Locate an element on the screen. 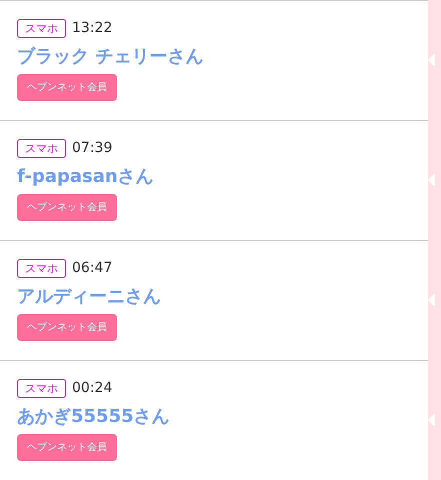 The image size is (441, 480). visit-time: 07:39 is located at coordinates (92, 148).